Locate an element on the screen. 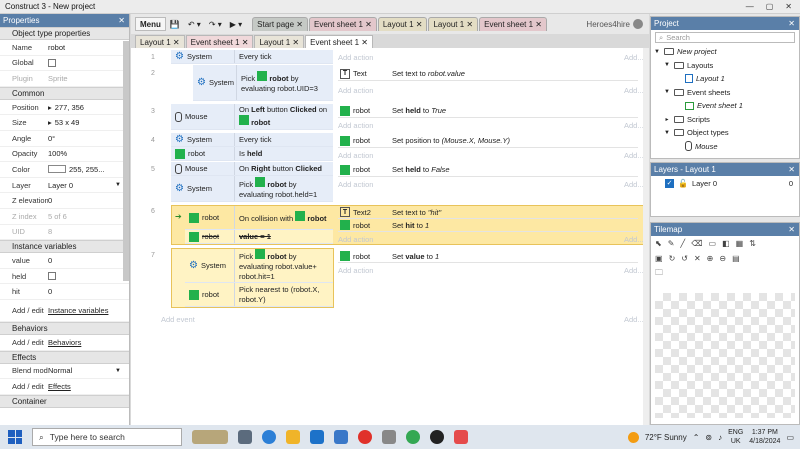 This screenshot has width=800, height=449. rotate-ccw-icon: ↺ is located at coordinates (684, 258).